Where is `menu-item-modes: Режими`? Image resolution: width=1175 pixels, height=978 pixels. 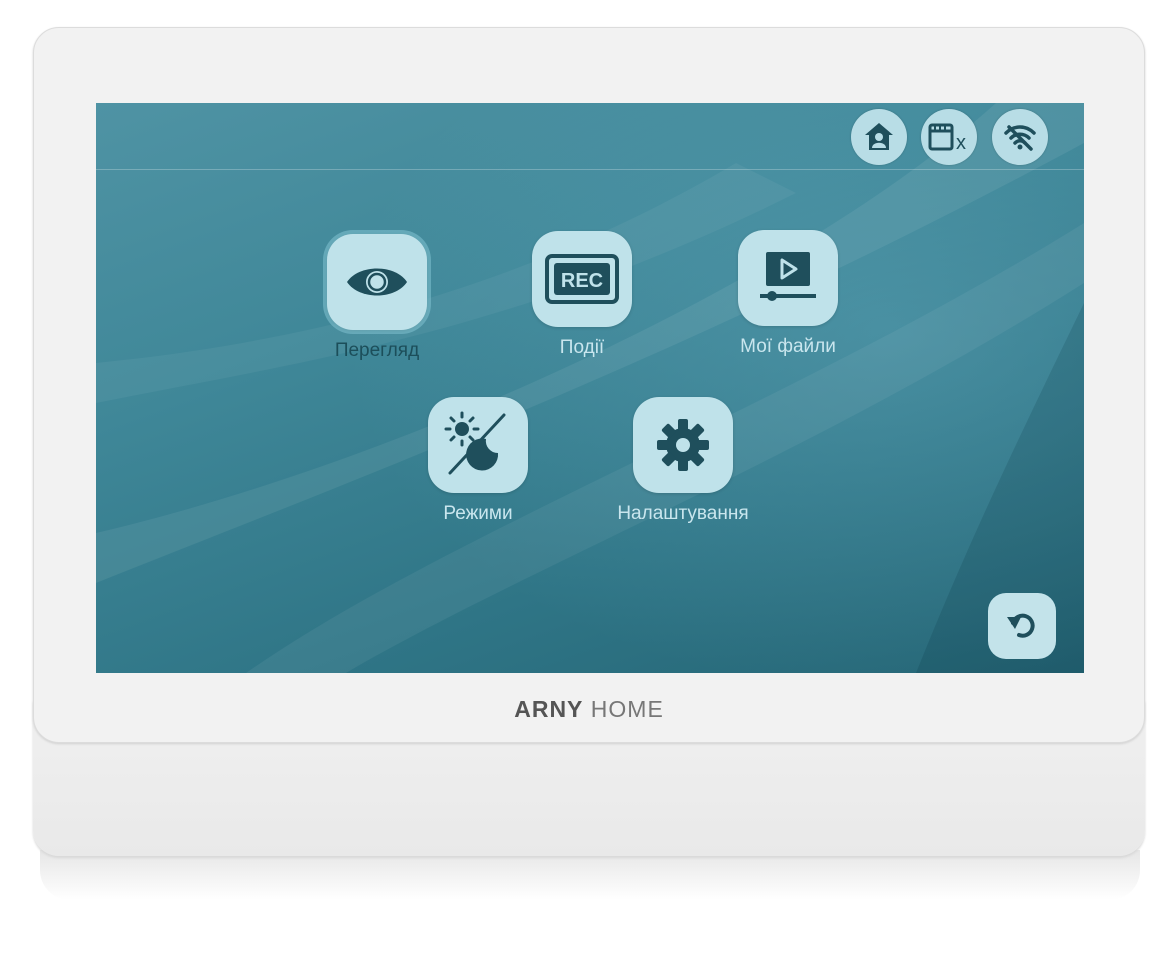
menu-item-modes: Режими is located at coordinates (478, 461).